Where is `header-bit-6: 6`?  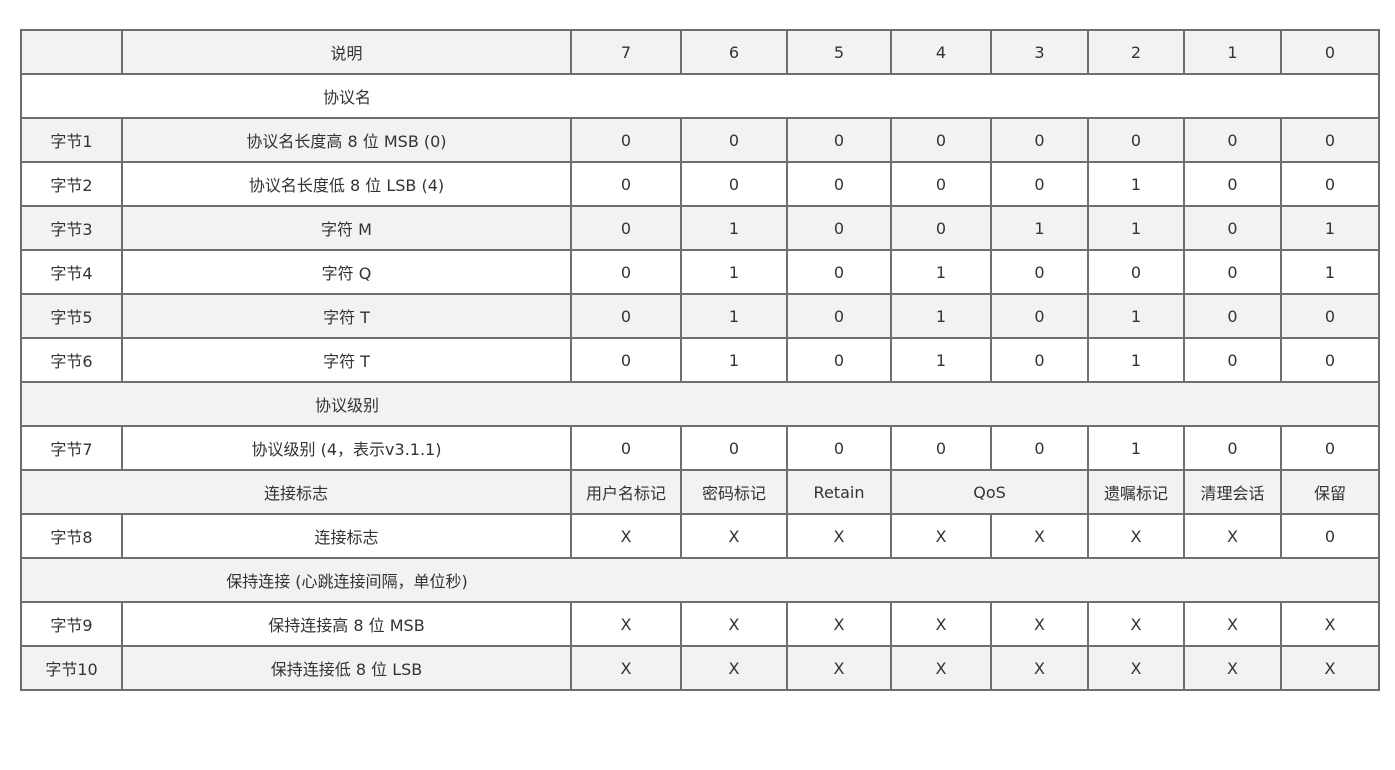
header-bit-6: 6 is located at coordinates (734, 52).